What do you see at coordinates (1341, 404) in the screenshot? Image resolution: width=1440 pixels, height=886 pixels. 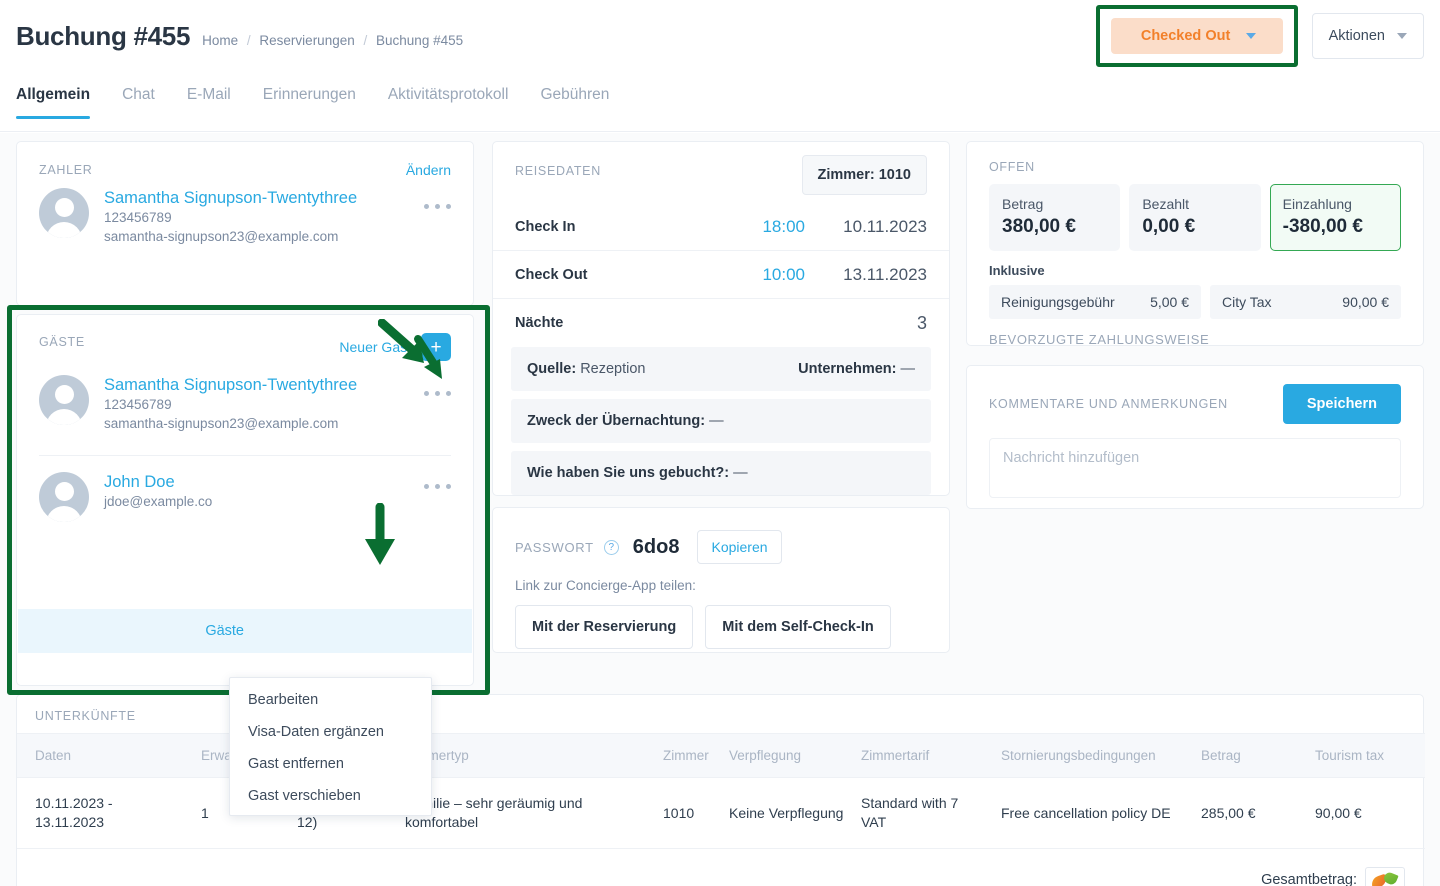 I see `save-button: Speichern` at bounding box center [1341, 404].